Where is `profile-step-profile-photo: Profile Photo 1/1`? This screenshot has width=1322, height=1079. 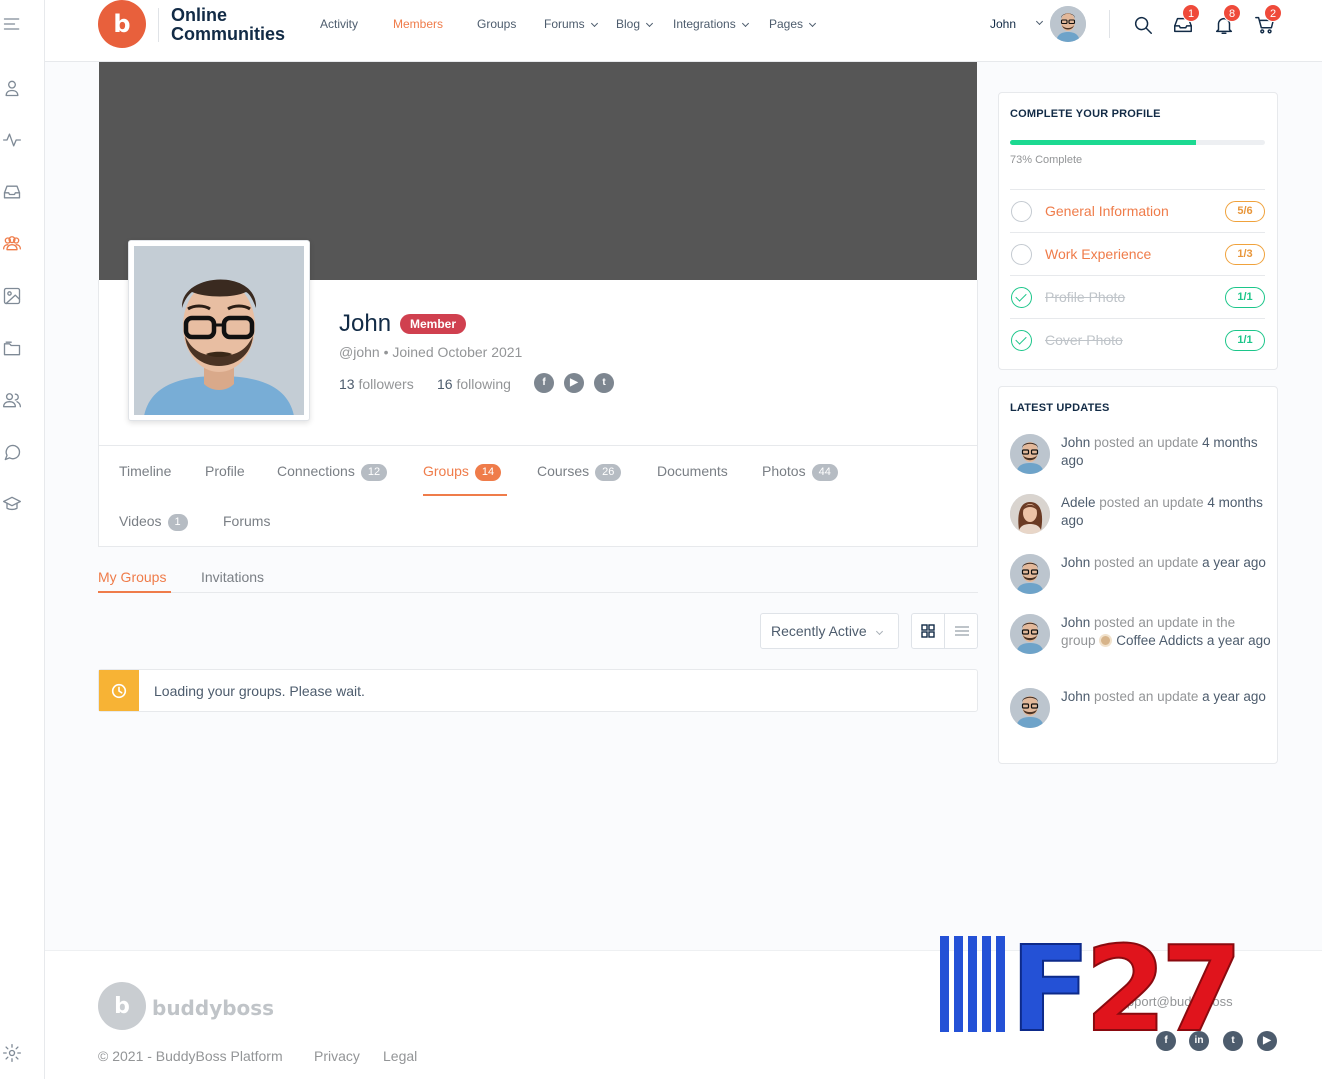
profile-step-profile-photo: Profile Photo 1/1 is located at coordinates (1137, 296).